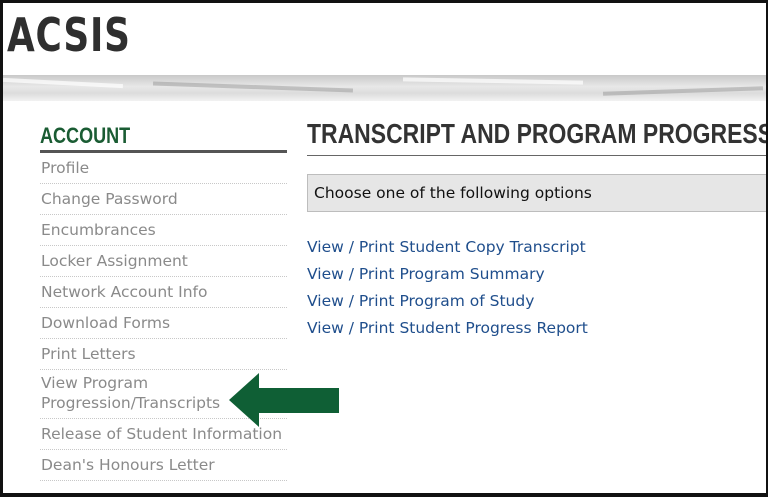 This screenshot has width=768, height=497. Describe the element at coordinates (163, 137) in the screenshot. I see `sidebar-heading: ACCOUNT` at that location.